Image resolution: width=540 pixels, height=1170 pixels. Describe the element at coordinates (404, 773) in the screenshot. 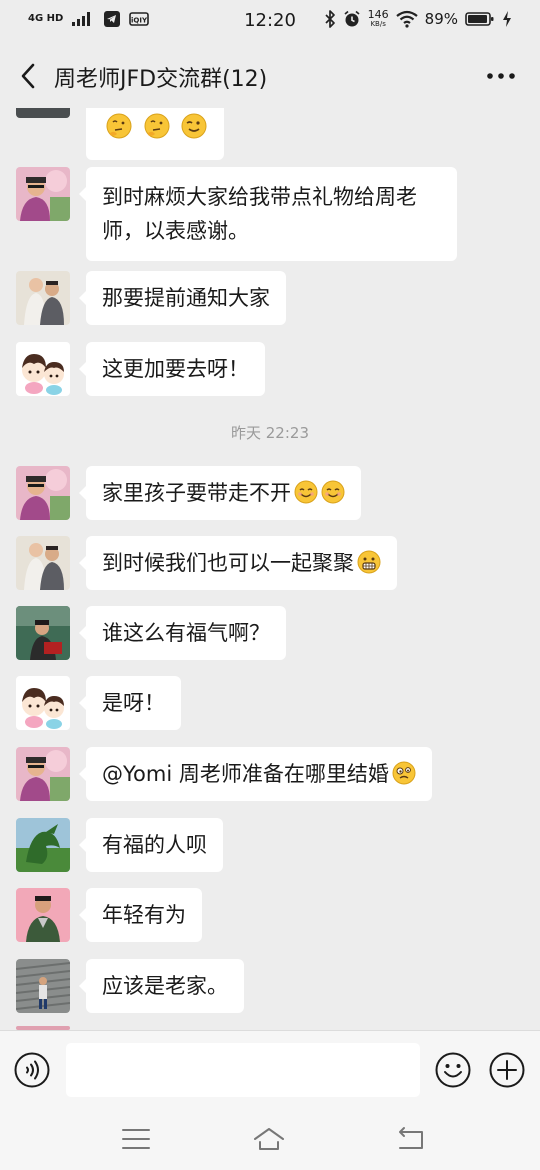

I see `woozy-face-icon` at that location.